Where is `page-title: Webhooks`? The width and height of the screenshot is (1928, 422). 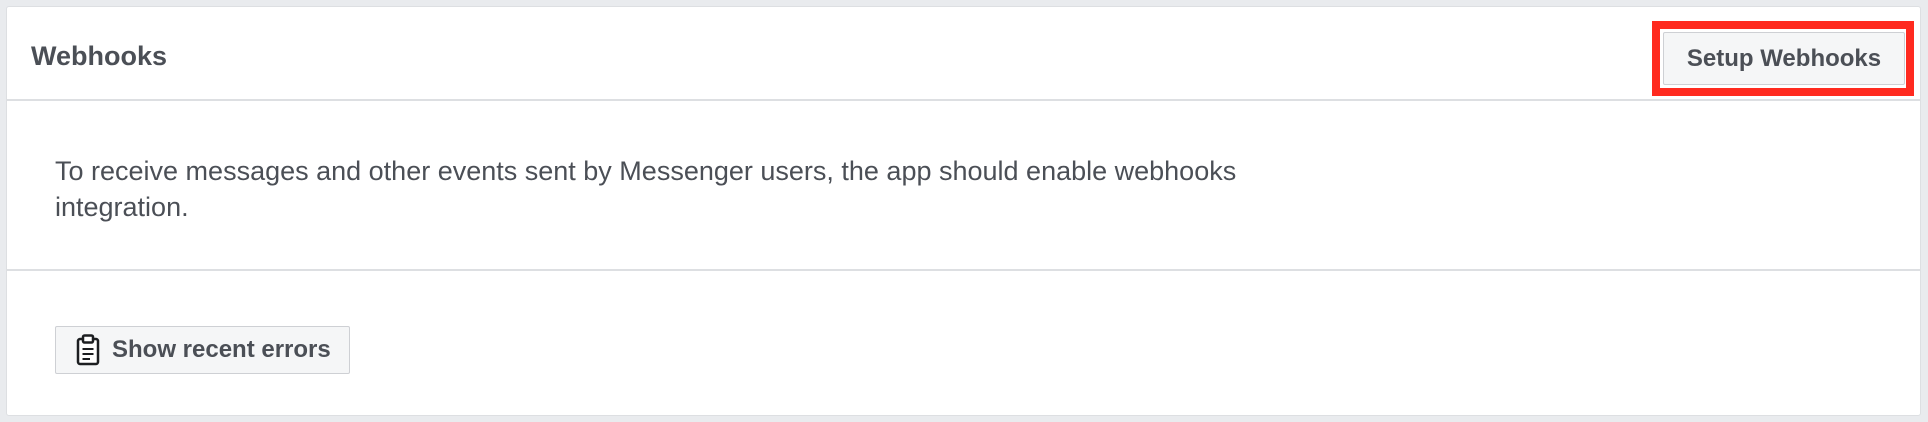
page-title: Webhooks is located at coordinates (99, 56).